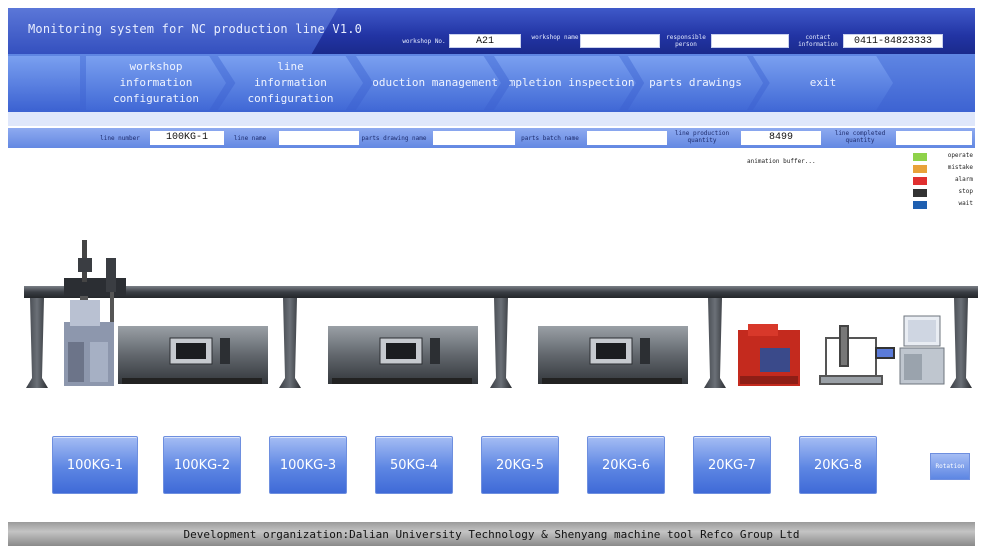 Image resolution: width=984 pixels, height=549 pixels. I want to click on legend-label: wait, so click(965, 203).